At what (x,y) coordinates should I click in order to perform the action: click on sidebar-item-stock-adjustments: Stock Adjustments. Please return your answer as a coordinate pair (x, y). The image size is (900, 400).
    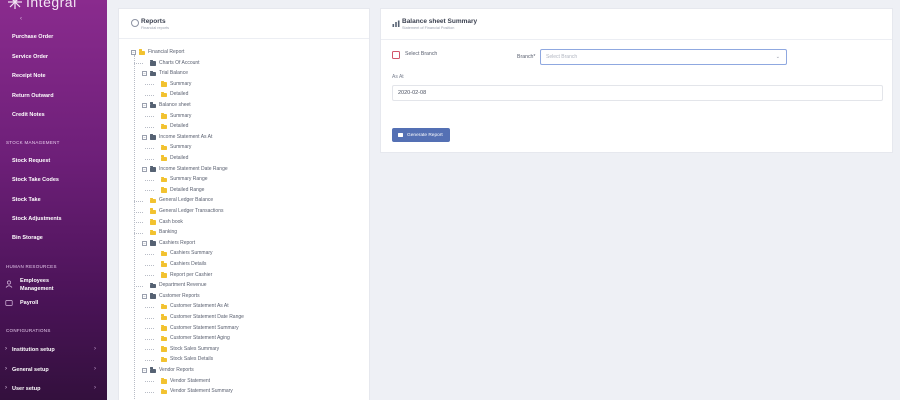
    Looking at the image, I should click on (37, 219).